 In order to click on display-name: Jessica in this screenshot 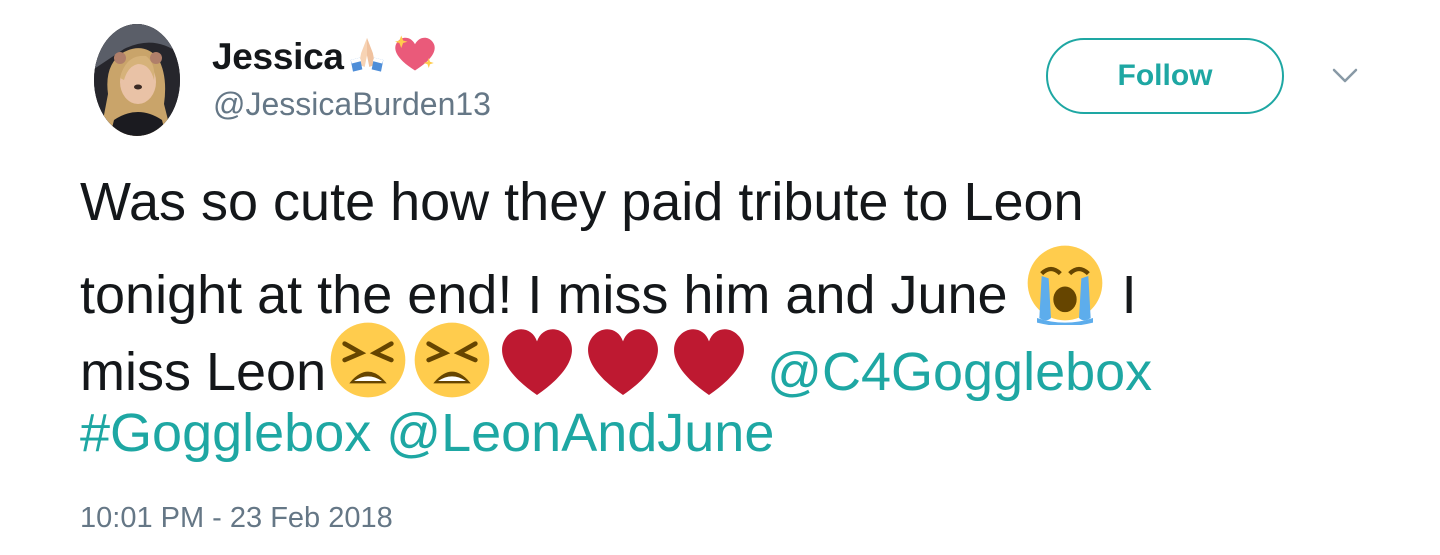, I will do `click(326, 57)`.